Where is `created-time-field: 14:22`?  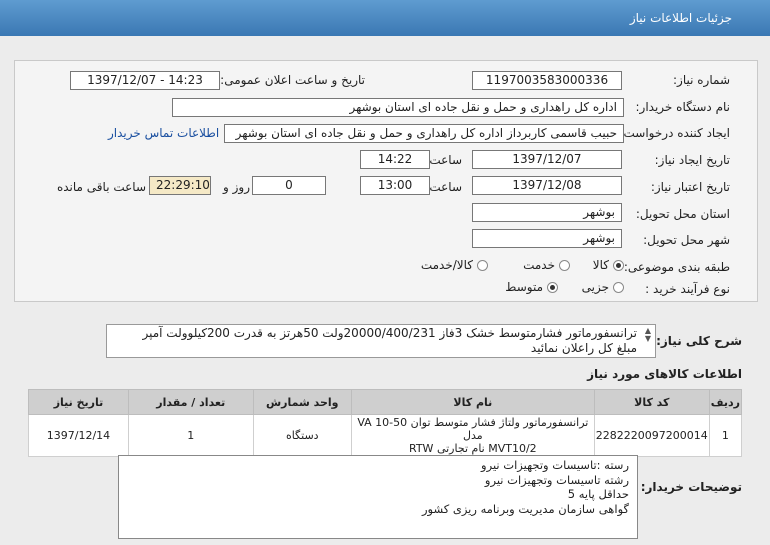 created-time-field: 14:22 is located at coordinates (395, 159).